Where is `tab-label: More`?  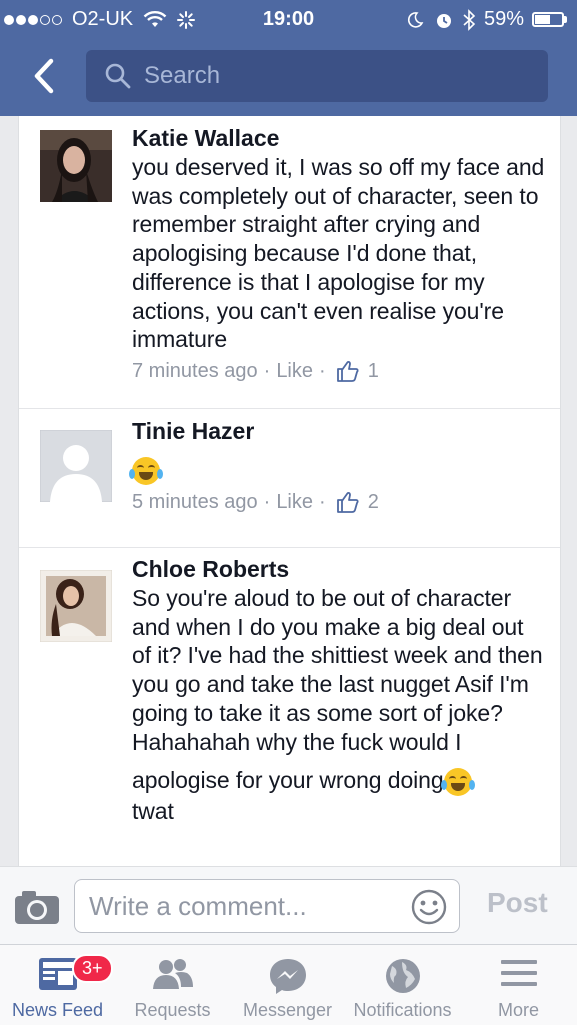 tab-label: More is located at coordinates (518, 1010).